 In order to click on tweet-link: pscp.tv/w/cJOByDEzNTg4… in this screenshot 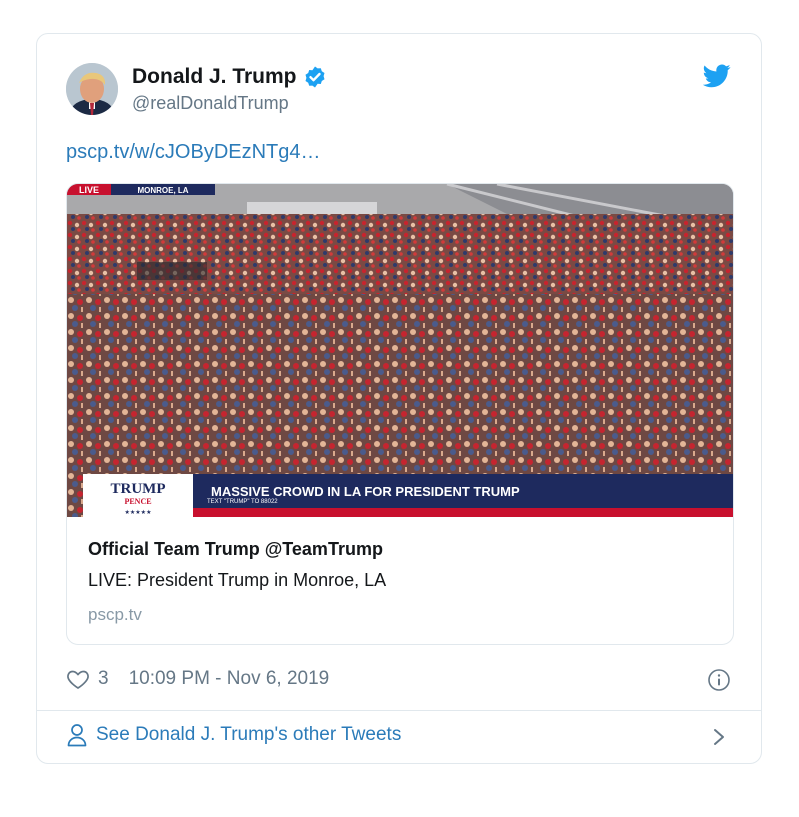, I will do `click(193, 152)`.